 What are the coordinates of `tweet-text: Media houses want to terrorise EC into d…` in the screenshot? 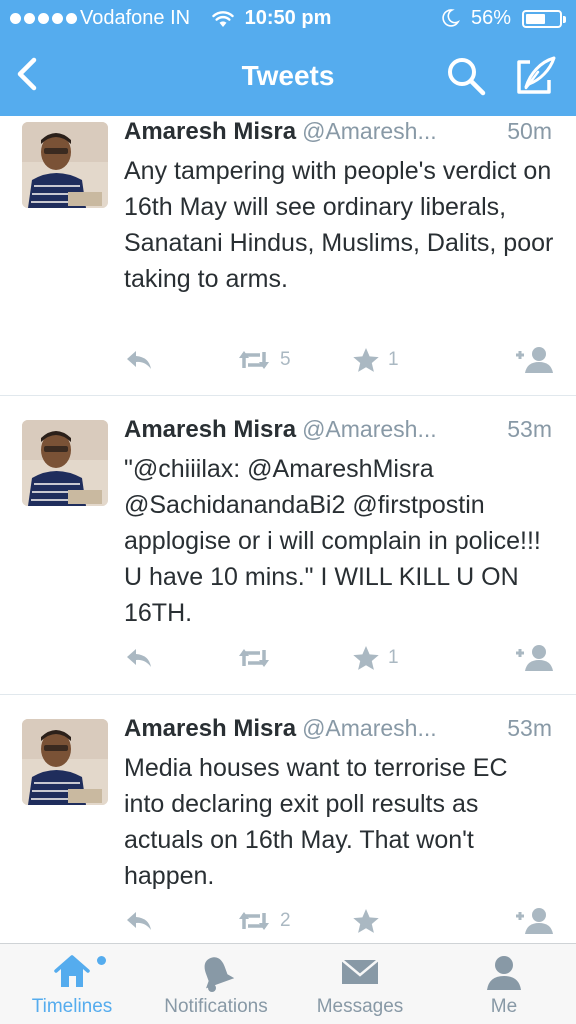 It's located at (316, 822).